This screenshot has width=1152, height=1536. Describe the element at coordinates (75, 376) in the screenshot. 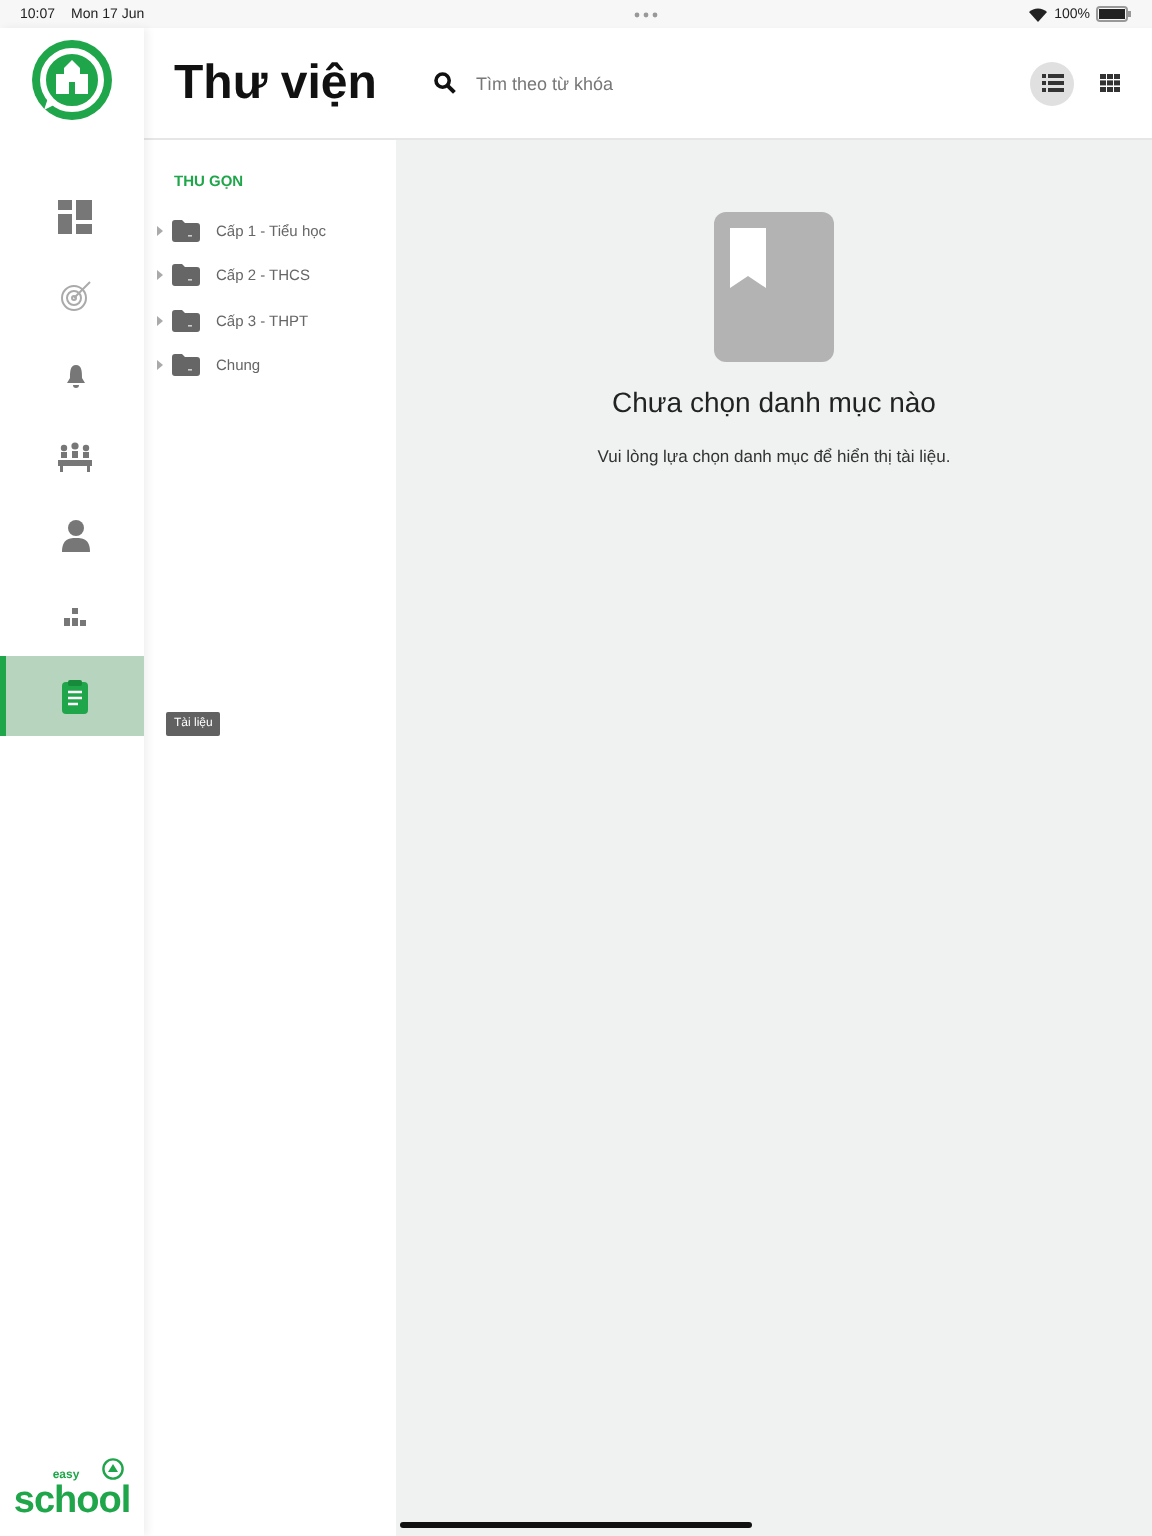

I see `bell-icon` at that location.